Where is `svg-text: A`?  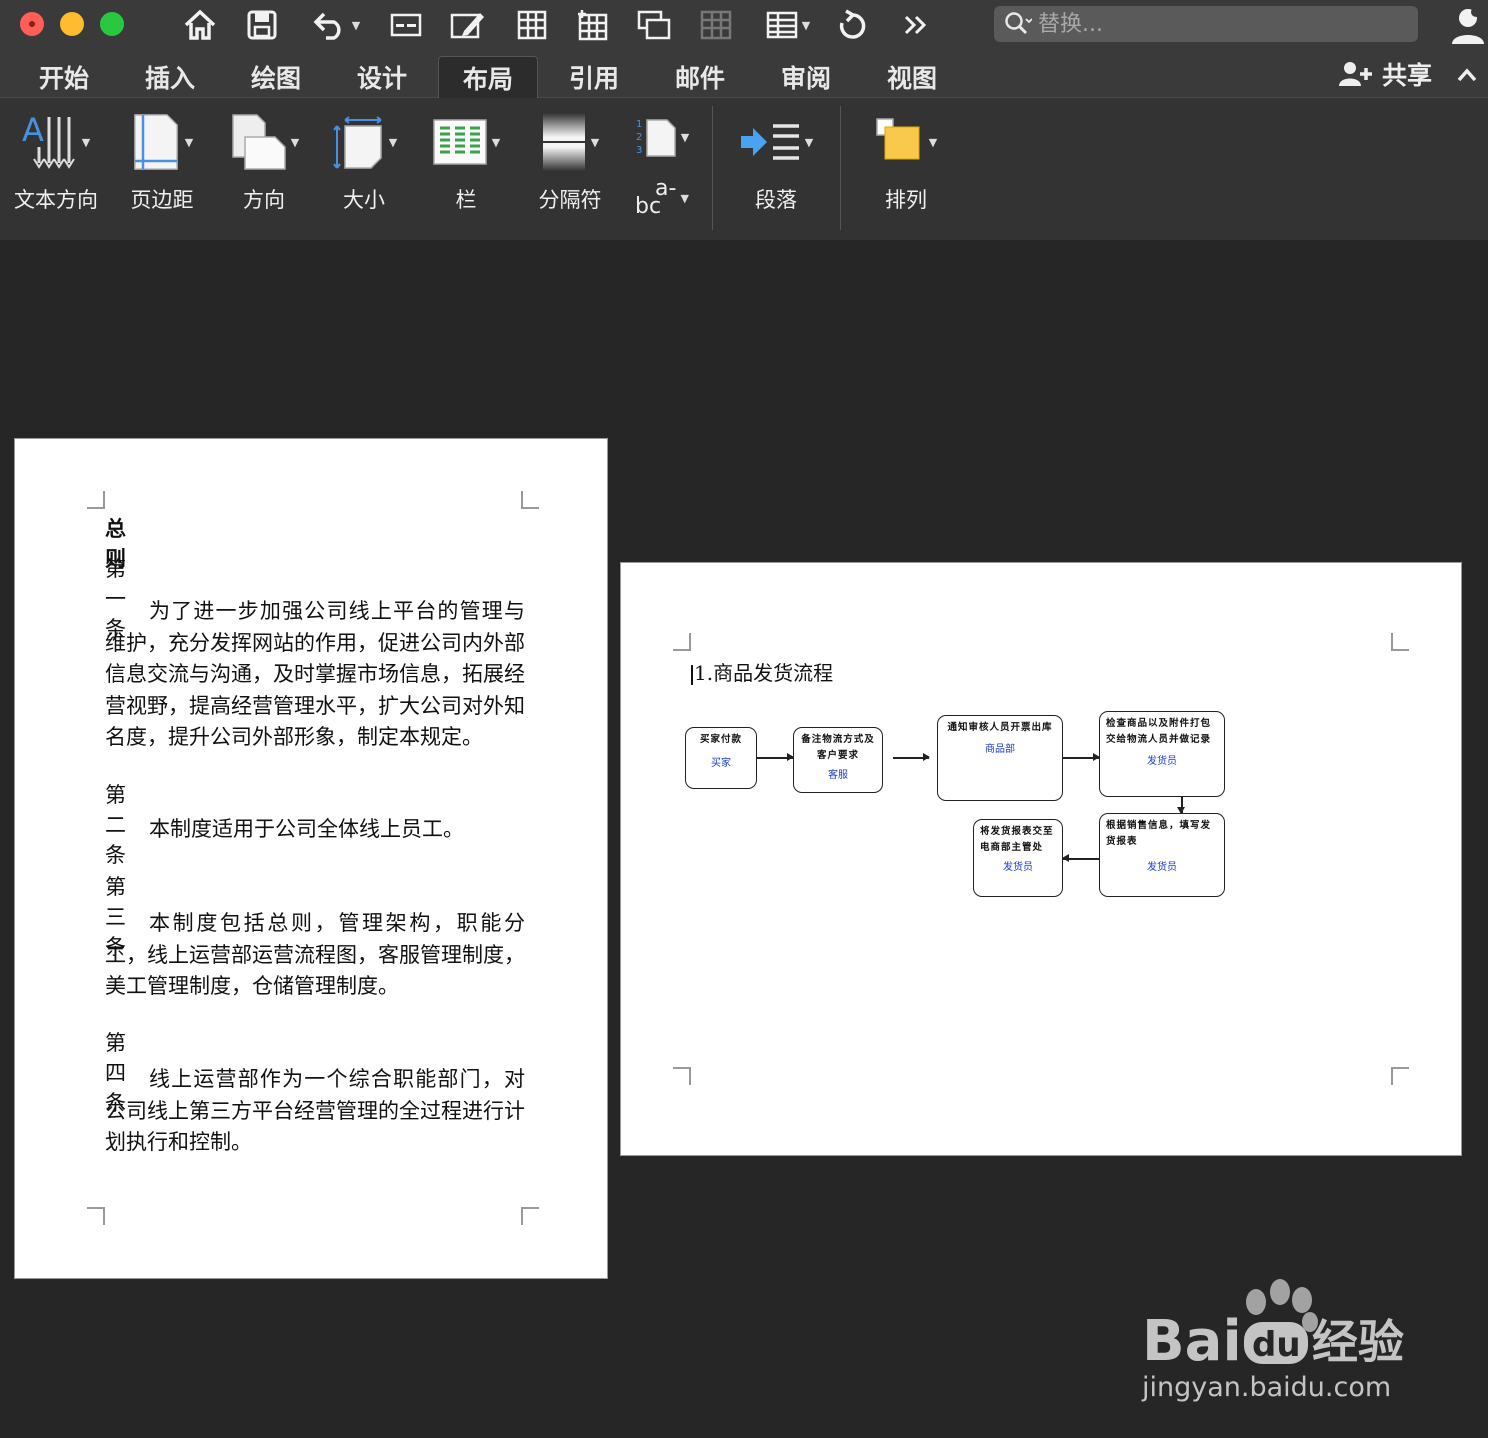 svg-text: A is located at coordinates (33, 131).